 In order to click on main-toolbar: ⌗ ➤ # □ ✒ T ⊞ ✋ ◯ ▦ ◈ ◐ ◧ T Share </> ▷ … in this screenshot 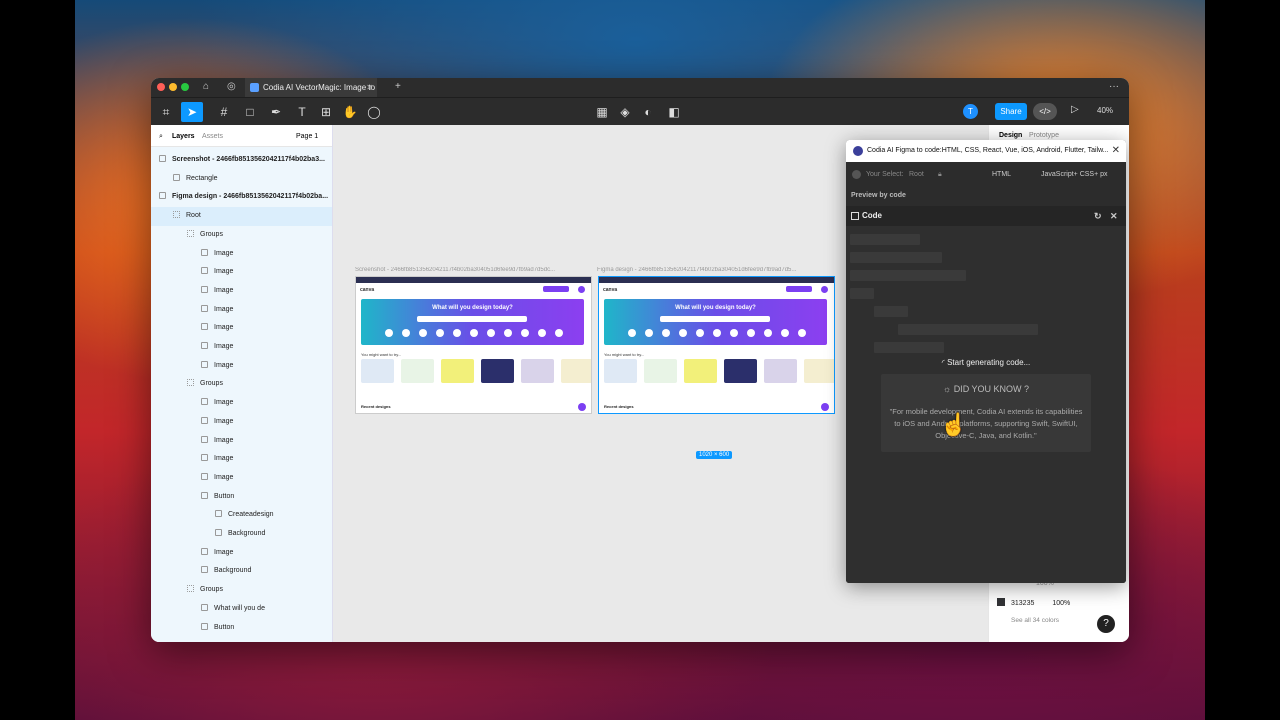, I will do `click(640, 111)`.